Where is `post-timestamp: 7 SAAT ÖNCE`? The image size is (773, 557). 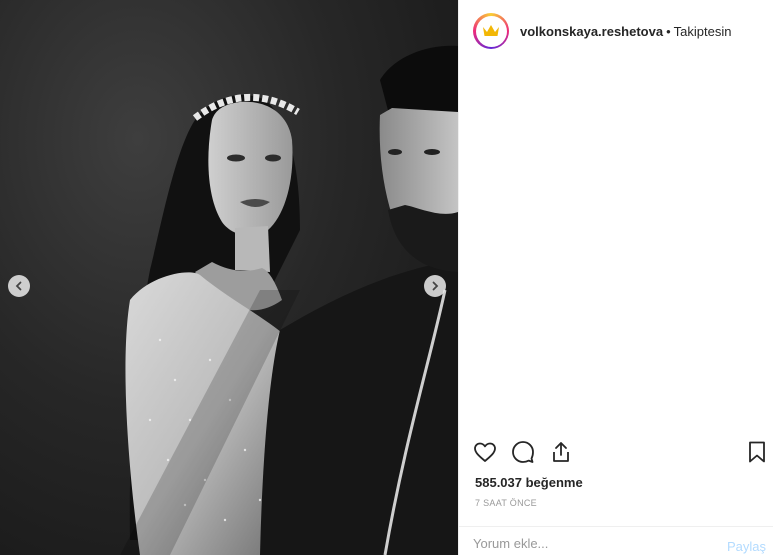 post-timestamp: 7 SAAT ÖNCE is located at coordinates (506, 503).